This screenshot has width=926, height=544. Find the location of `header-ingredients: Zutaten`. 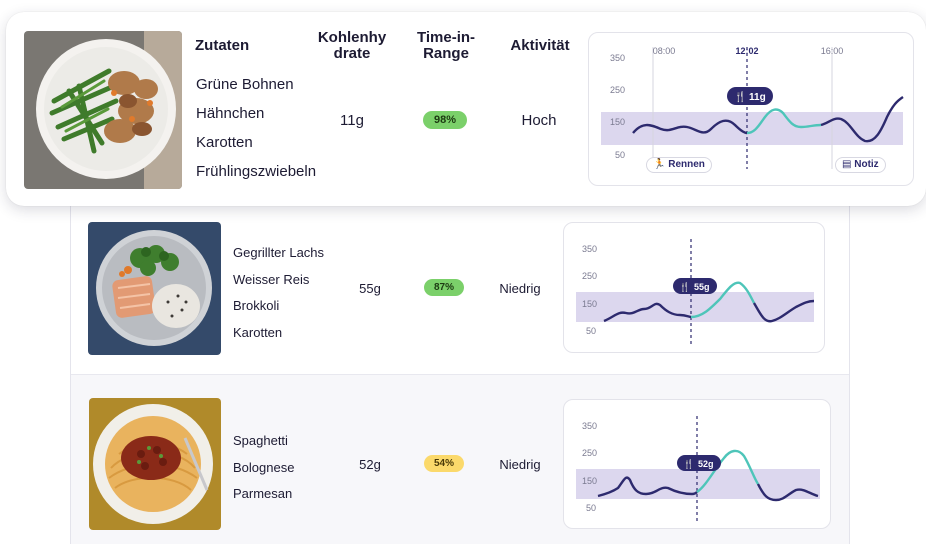

header-ingredients: Zutaten is located at coordinates (222, 45).